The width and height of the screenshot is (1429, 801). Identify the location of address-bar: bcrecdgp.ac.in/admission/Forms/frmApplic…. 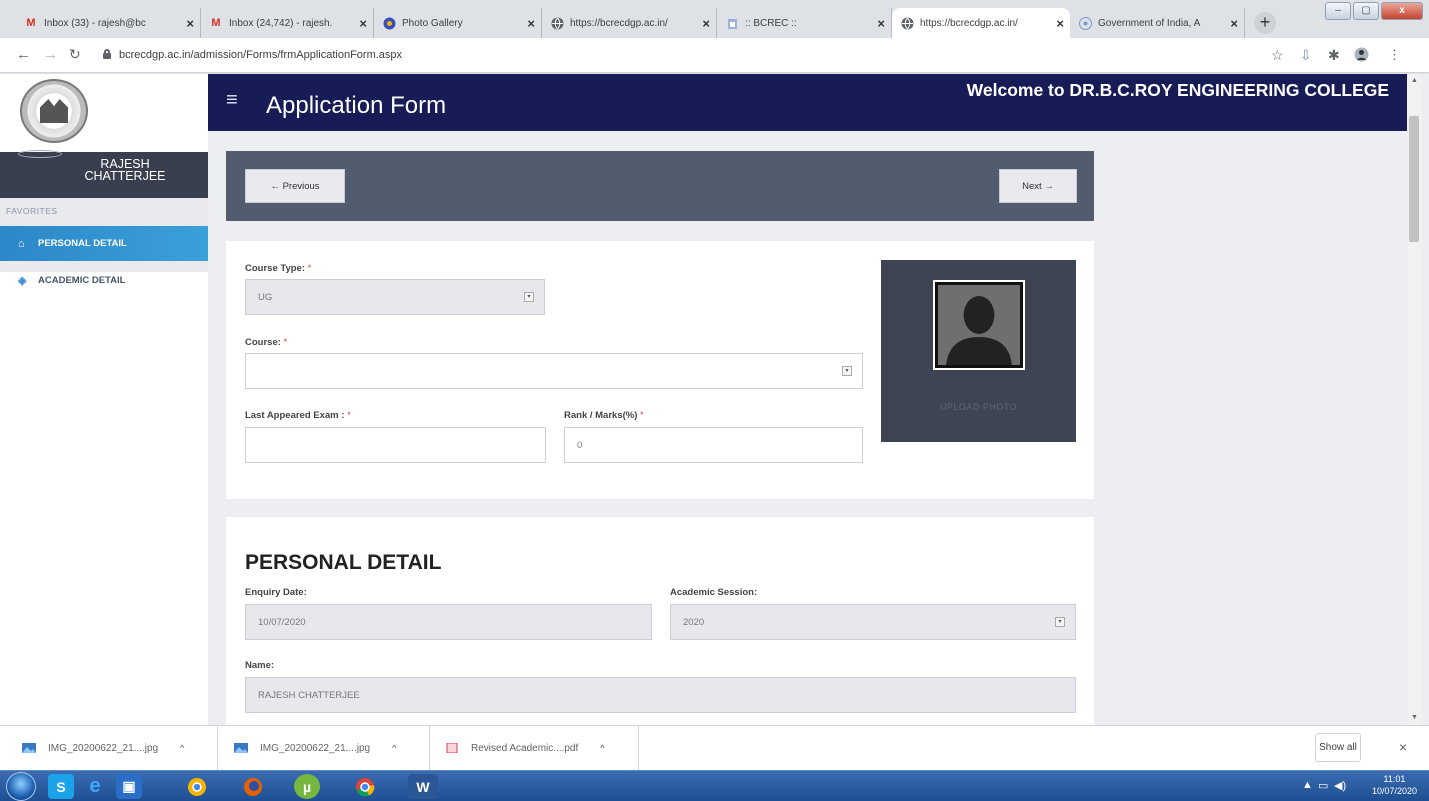
(260, 55).